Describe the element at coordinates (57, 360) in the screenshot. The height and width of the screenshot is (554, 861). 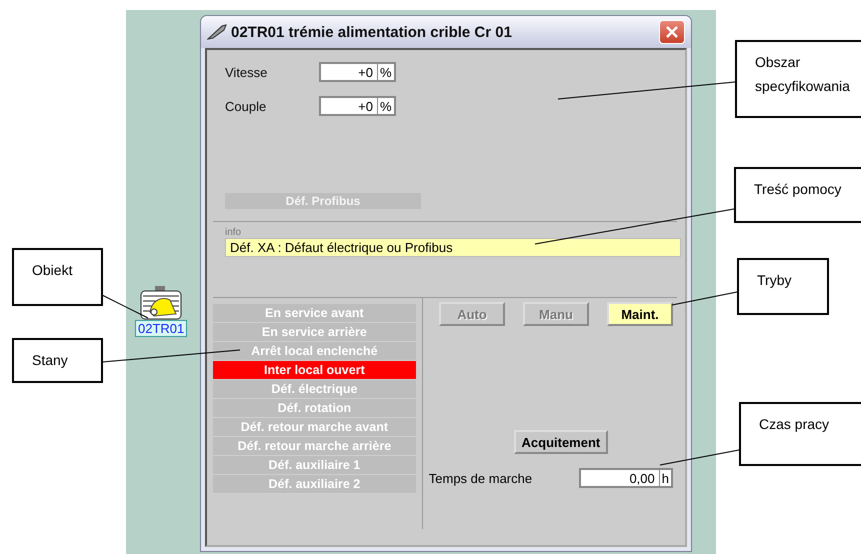
I see `callout-note: Stany` at that location.